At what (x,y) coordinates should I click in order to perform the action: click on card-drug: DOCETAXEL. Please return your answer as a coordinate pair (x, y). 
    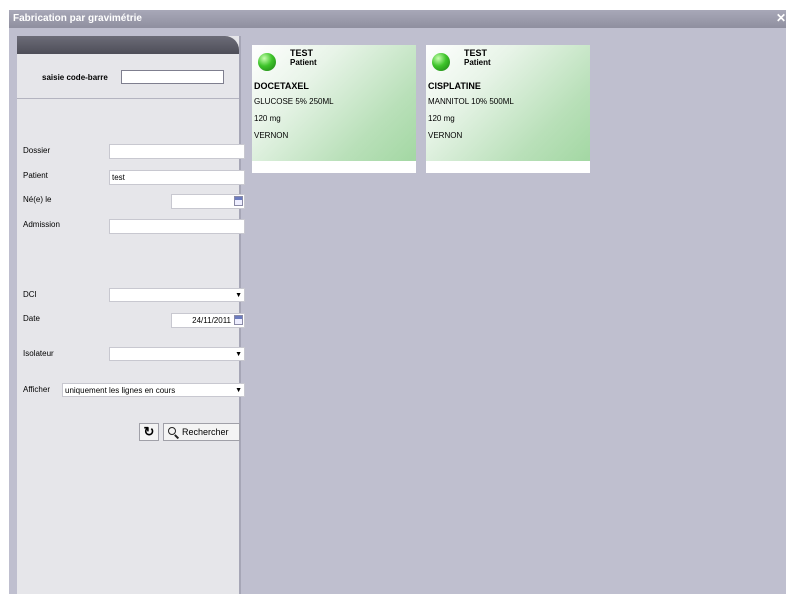
    Looking at the image, I should click on (281, 86).